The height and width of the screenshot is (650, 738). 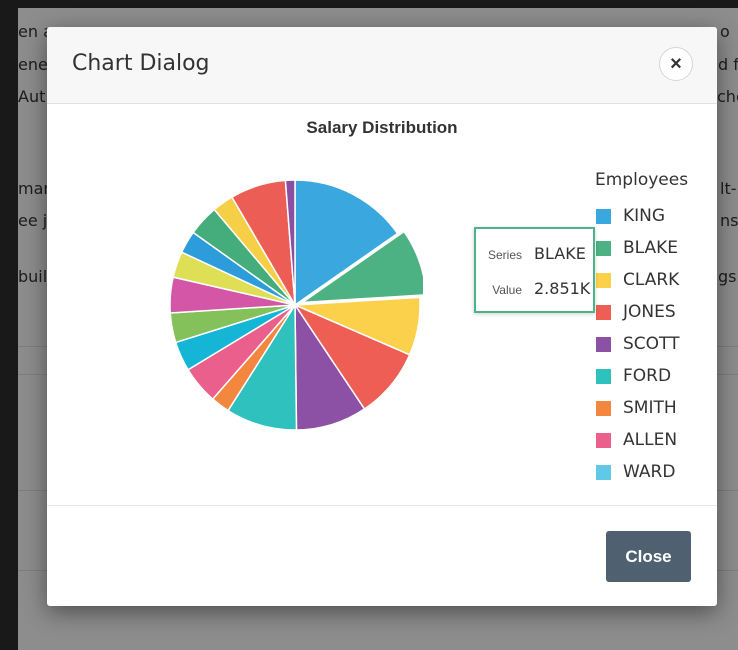 I want to click on legend-label: SCOTT, so click(x=651, y=344).